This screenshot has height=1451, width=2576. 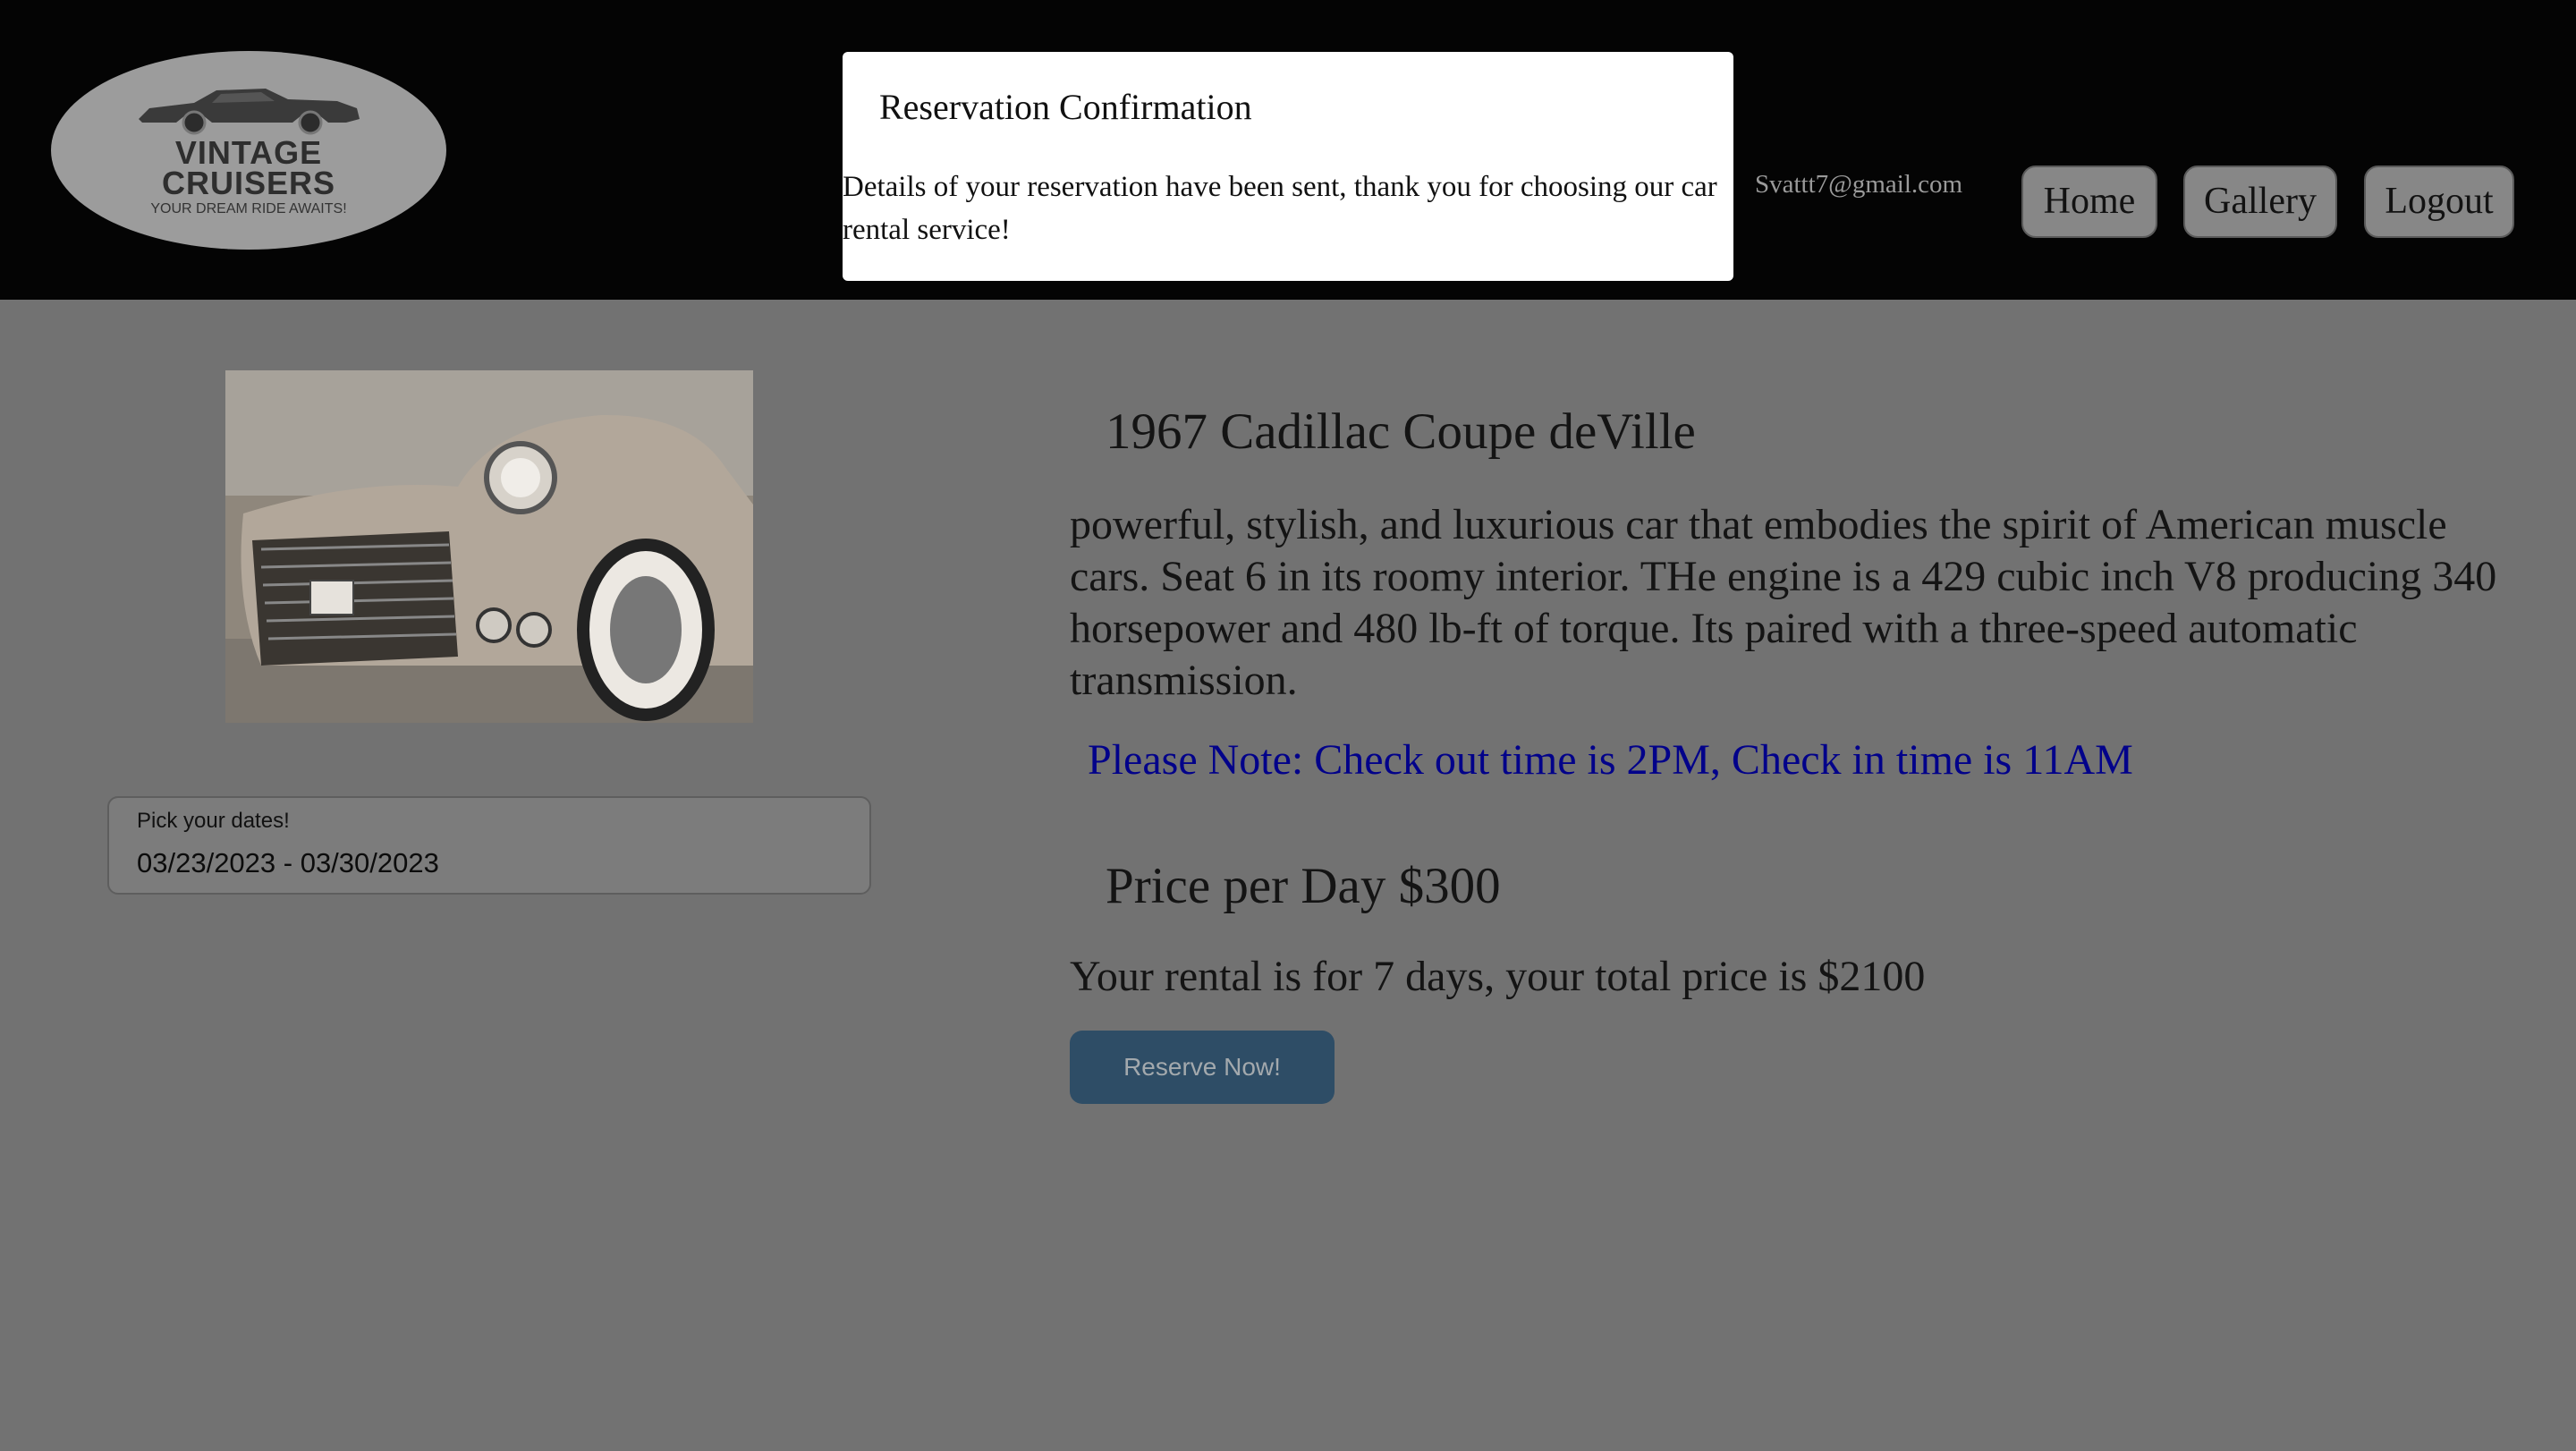 What do you see at coordinates (288, 863) in the screenshot?
I see `date-range-input: 03/23/2023 - 03/30/2023` at bounding box center [288, 863].